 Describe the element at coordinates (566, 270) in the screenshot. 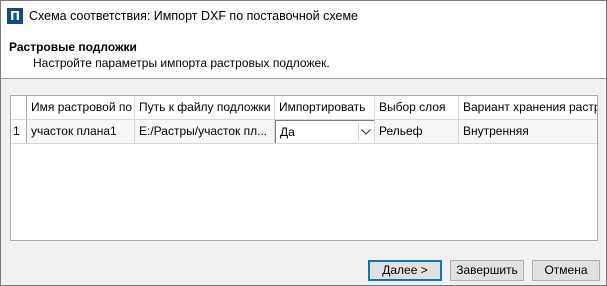

I see `cancel-button: Отмена` at that location.